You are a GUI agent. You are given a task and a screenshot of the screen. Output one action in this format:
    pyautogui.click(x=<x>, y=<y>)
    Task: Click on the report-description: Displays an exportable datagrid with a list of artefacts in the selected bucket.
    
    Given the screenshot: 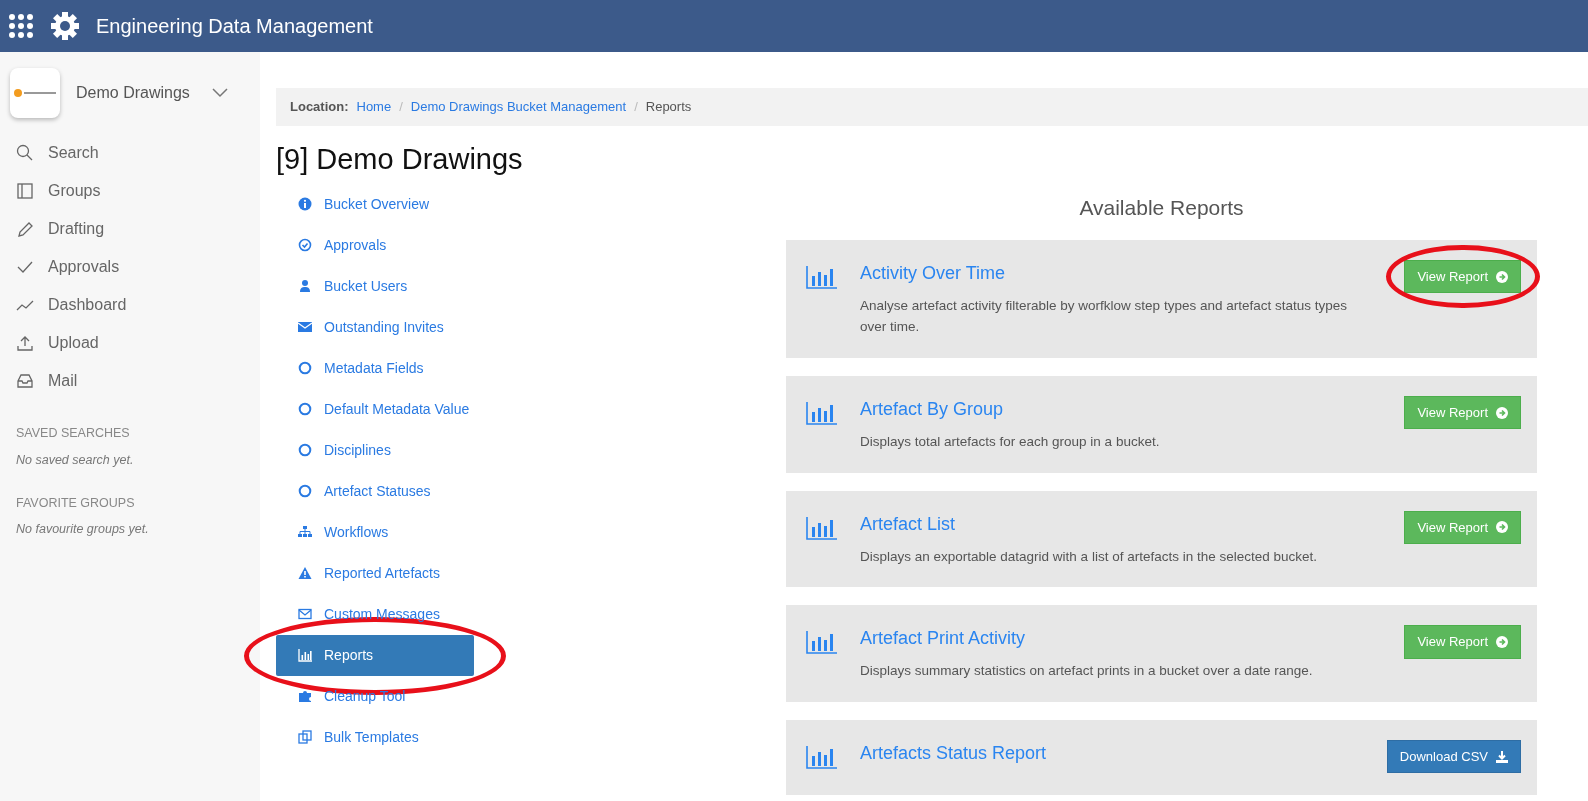 What is the action you would take?
    pyautogui.click(x=1089, y=556)
    